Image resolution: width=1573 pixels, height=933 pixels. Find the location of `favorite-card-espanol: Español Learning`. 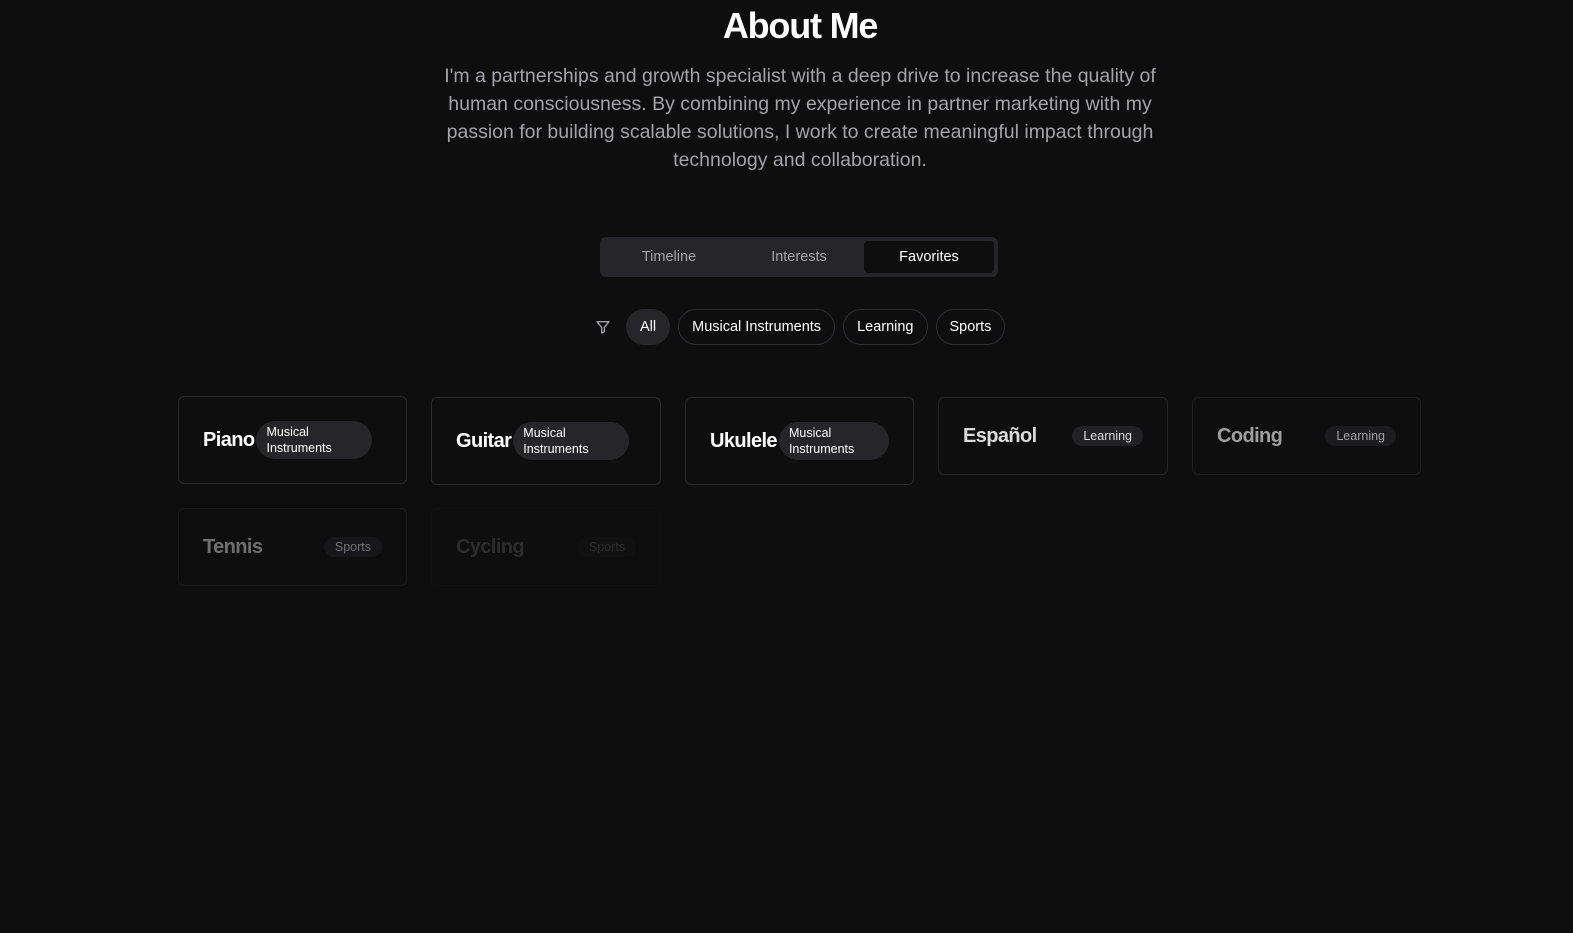

favorite-card-espanol: Español Learning is located at coordinates (1053, 436).